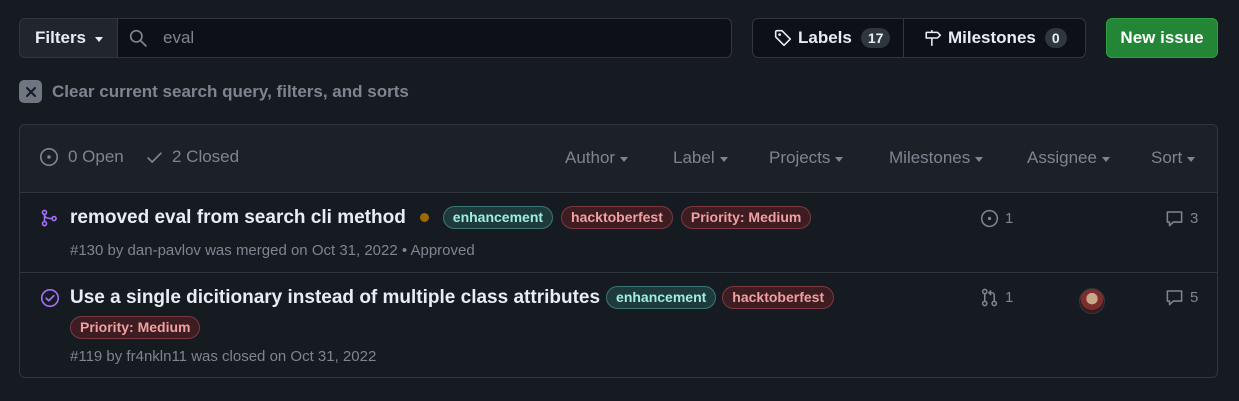  What do you see at coordinates (1167, 157) in the screenshot?
I see `sort-filter-label: Sort` at bounding box center [1167, 157].